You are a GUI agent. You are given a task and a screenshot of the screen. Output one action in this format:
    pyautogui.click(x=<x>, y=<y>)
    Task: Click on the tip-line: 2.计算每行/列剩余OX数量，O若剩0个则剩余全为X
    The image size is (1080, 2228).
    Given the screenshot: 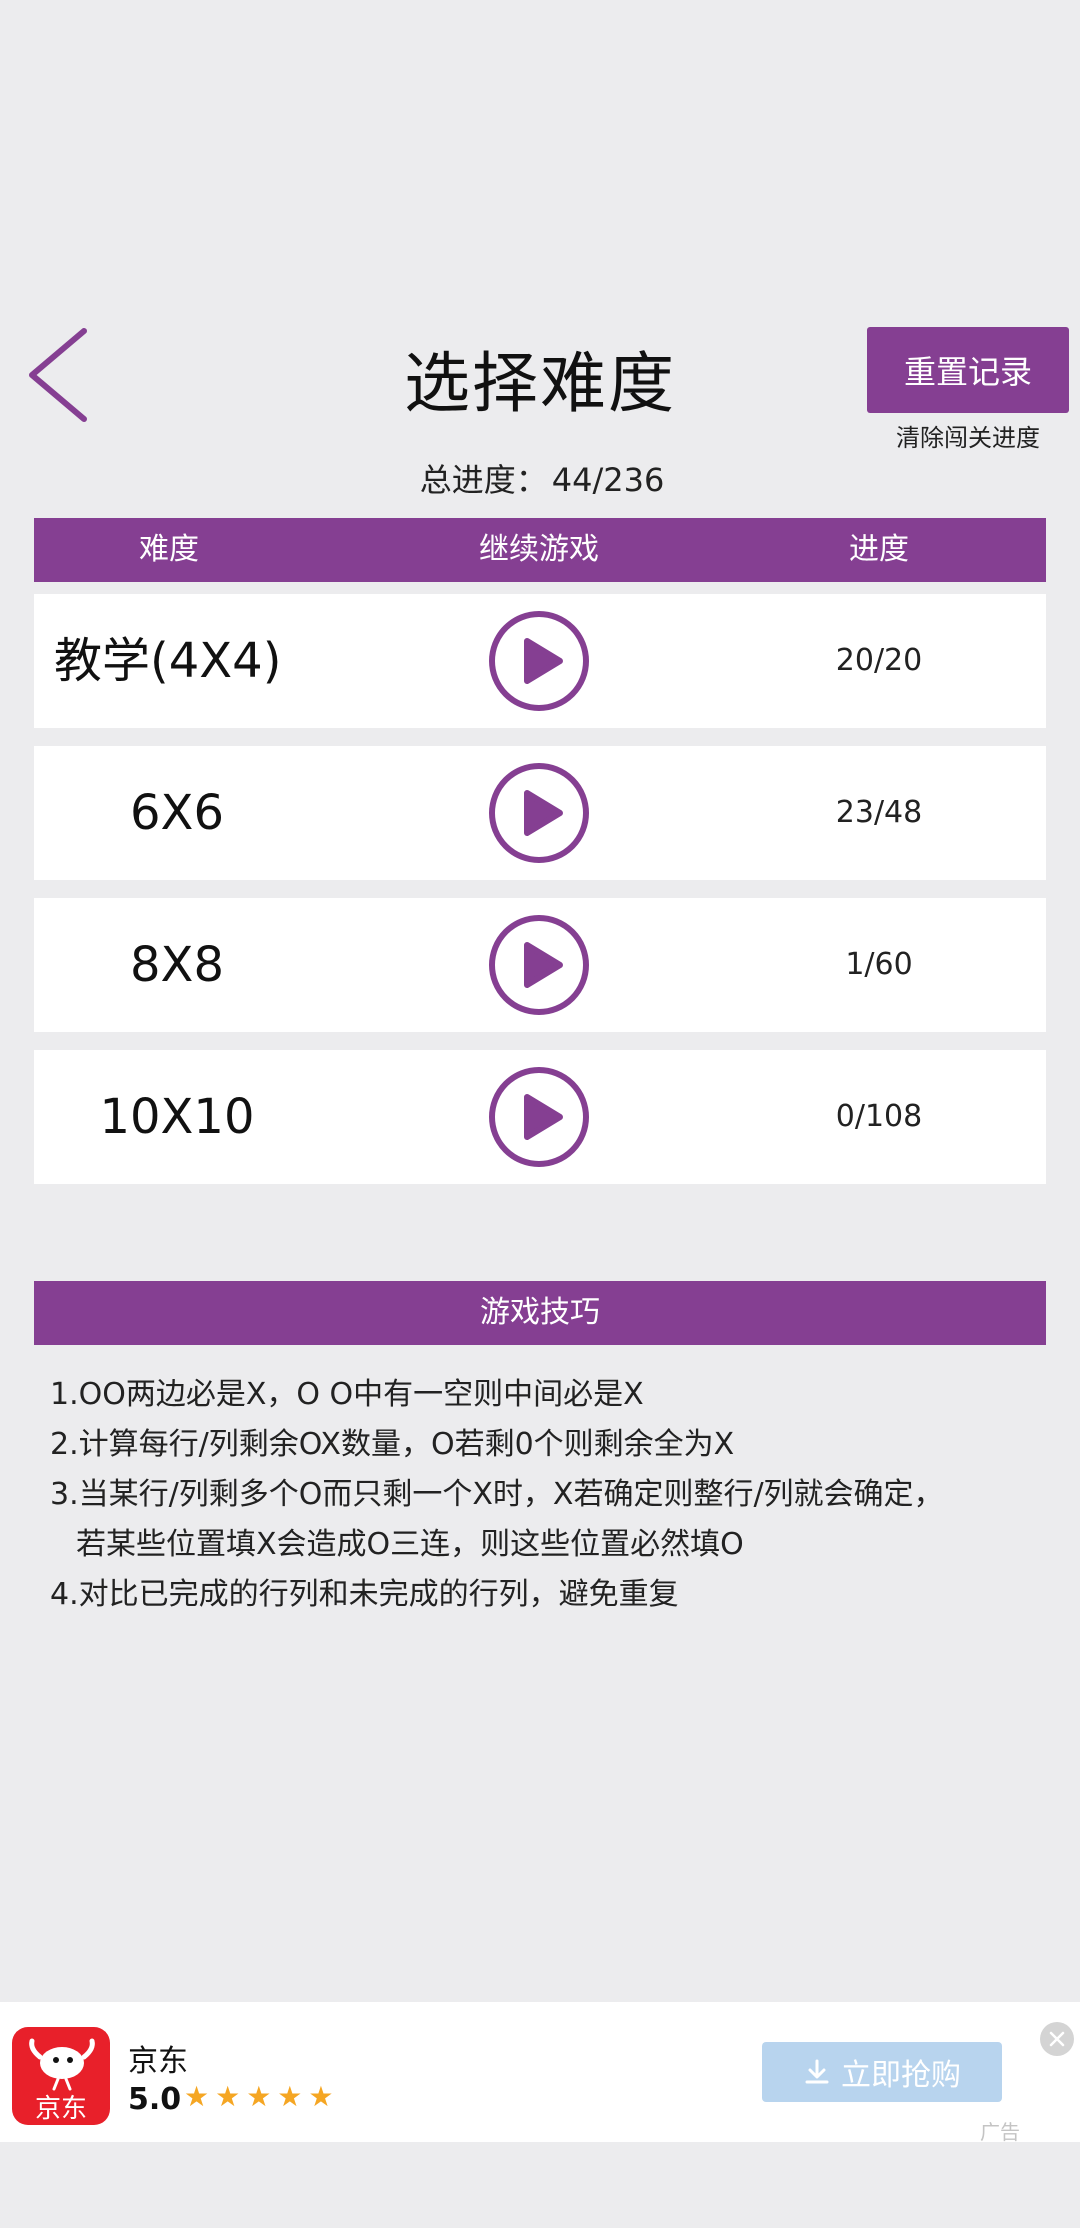 What is the action you would take?
    pyautogui.click(x=392, y=1444)
    